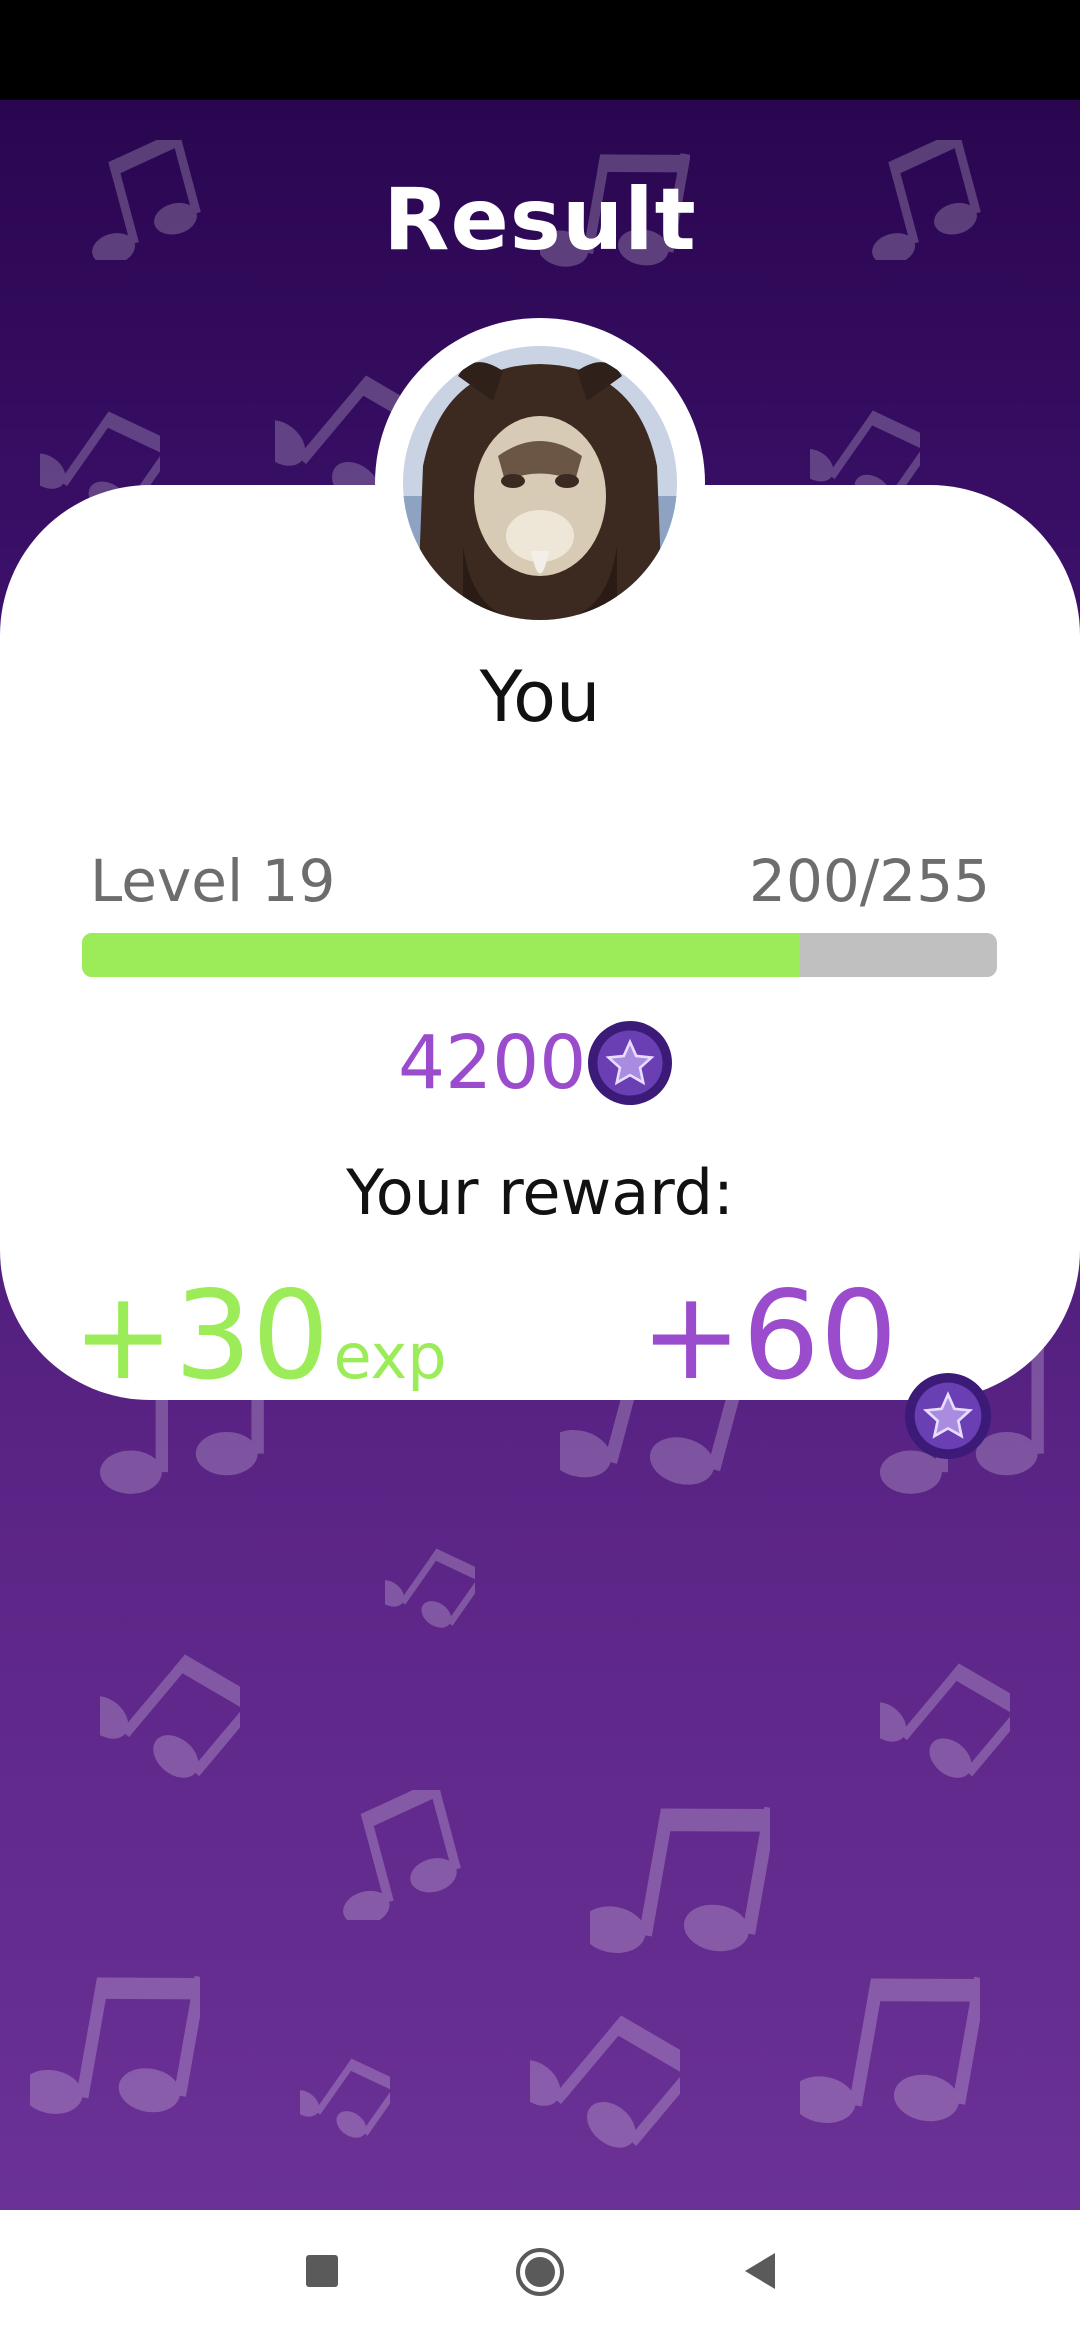  I want to click on coin-total: 4200, so click(492, 1063).